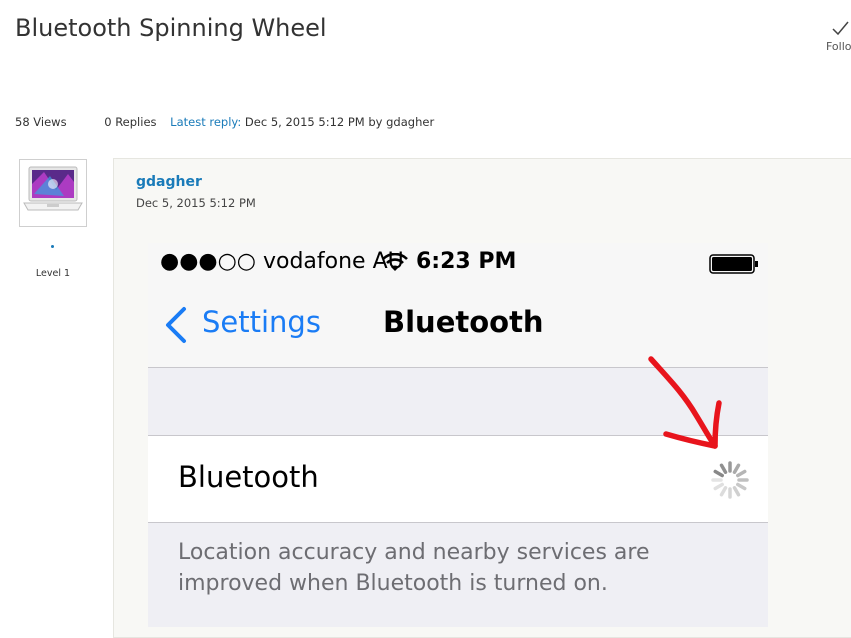 The height and width of the screenshot is (638, 851). What do you see at coordinates (840, 28) in the screenshot?
I see `checkmark-icon` at bounding box center [840, 28].